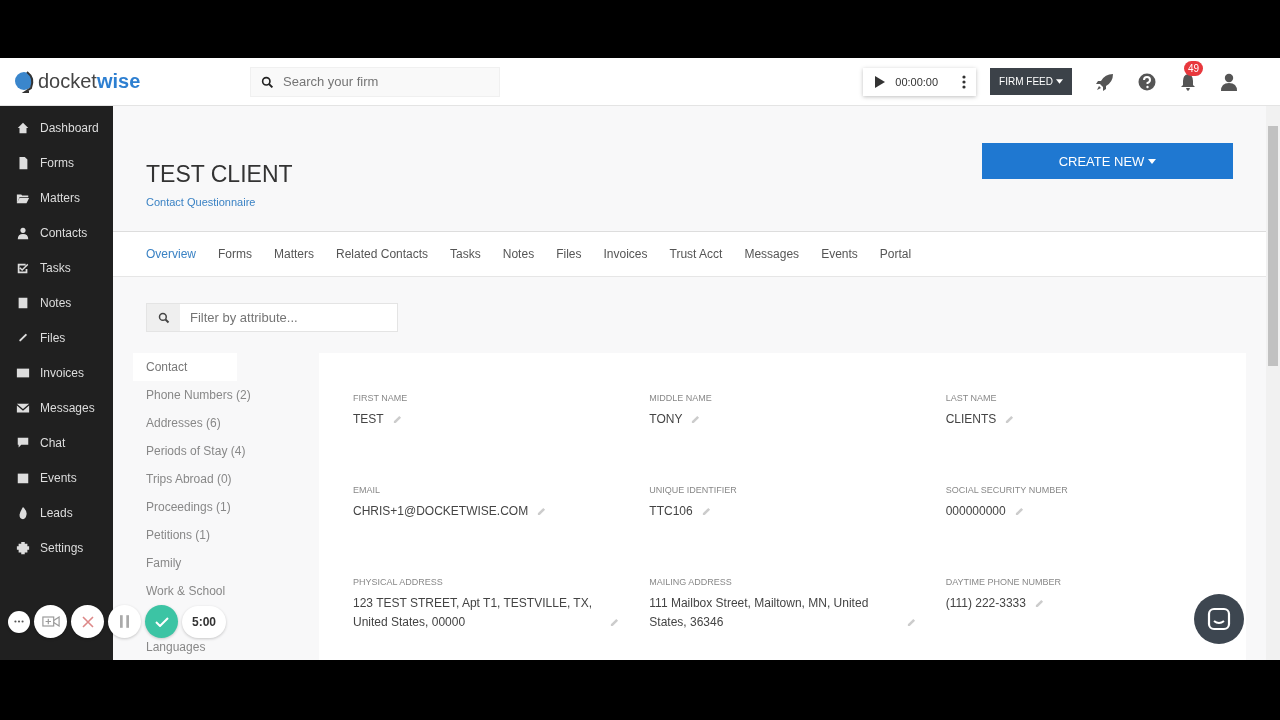 Image resolution: width=1280 pixels, height=720 pixels. I want to click on search-icon, so click(267, 82).